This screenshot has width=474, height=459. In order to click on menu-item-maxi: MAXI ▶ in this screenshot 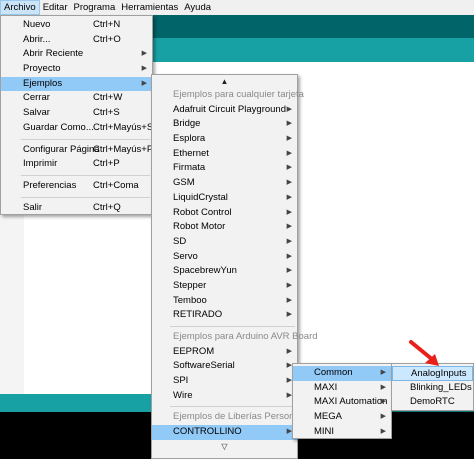, I will do `click(342, 388)`.